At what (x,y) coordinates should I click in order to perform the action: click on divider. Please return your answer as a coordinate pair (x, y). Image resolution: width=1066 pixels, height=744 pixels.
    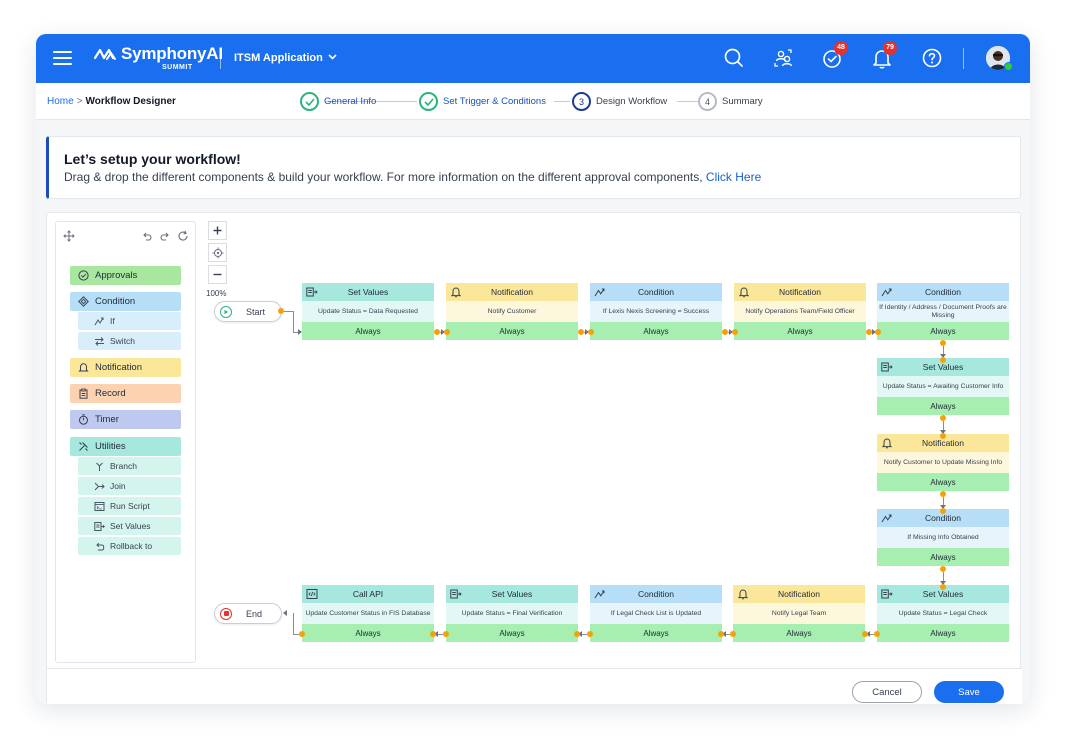
    Looking at the image, I should click on (963, 58).